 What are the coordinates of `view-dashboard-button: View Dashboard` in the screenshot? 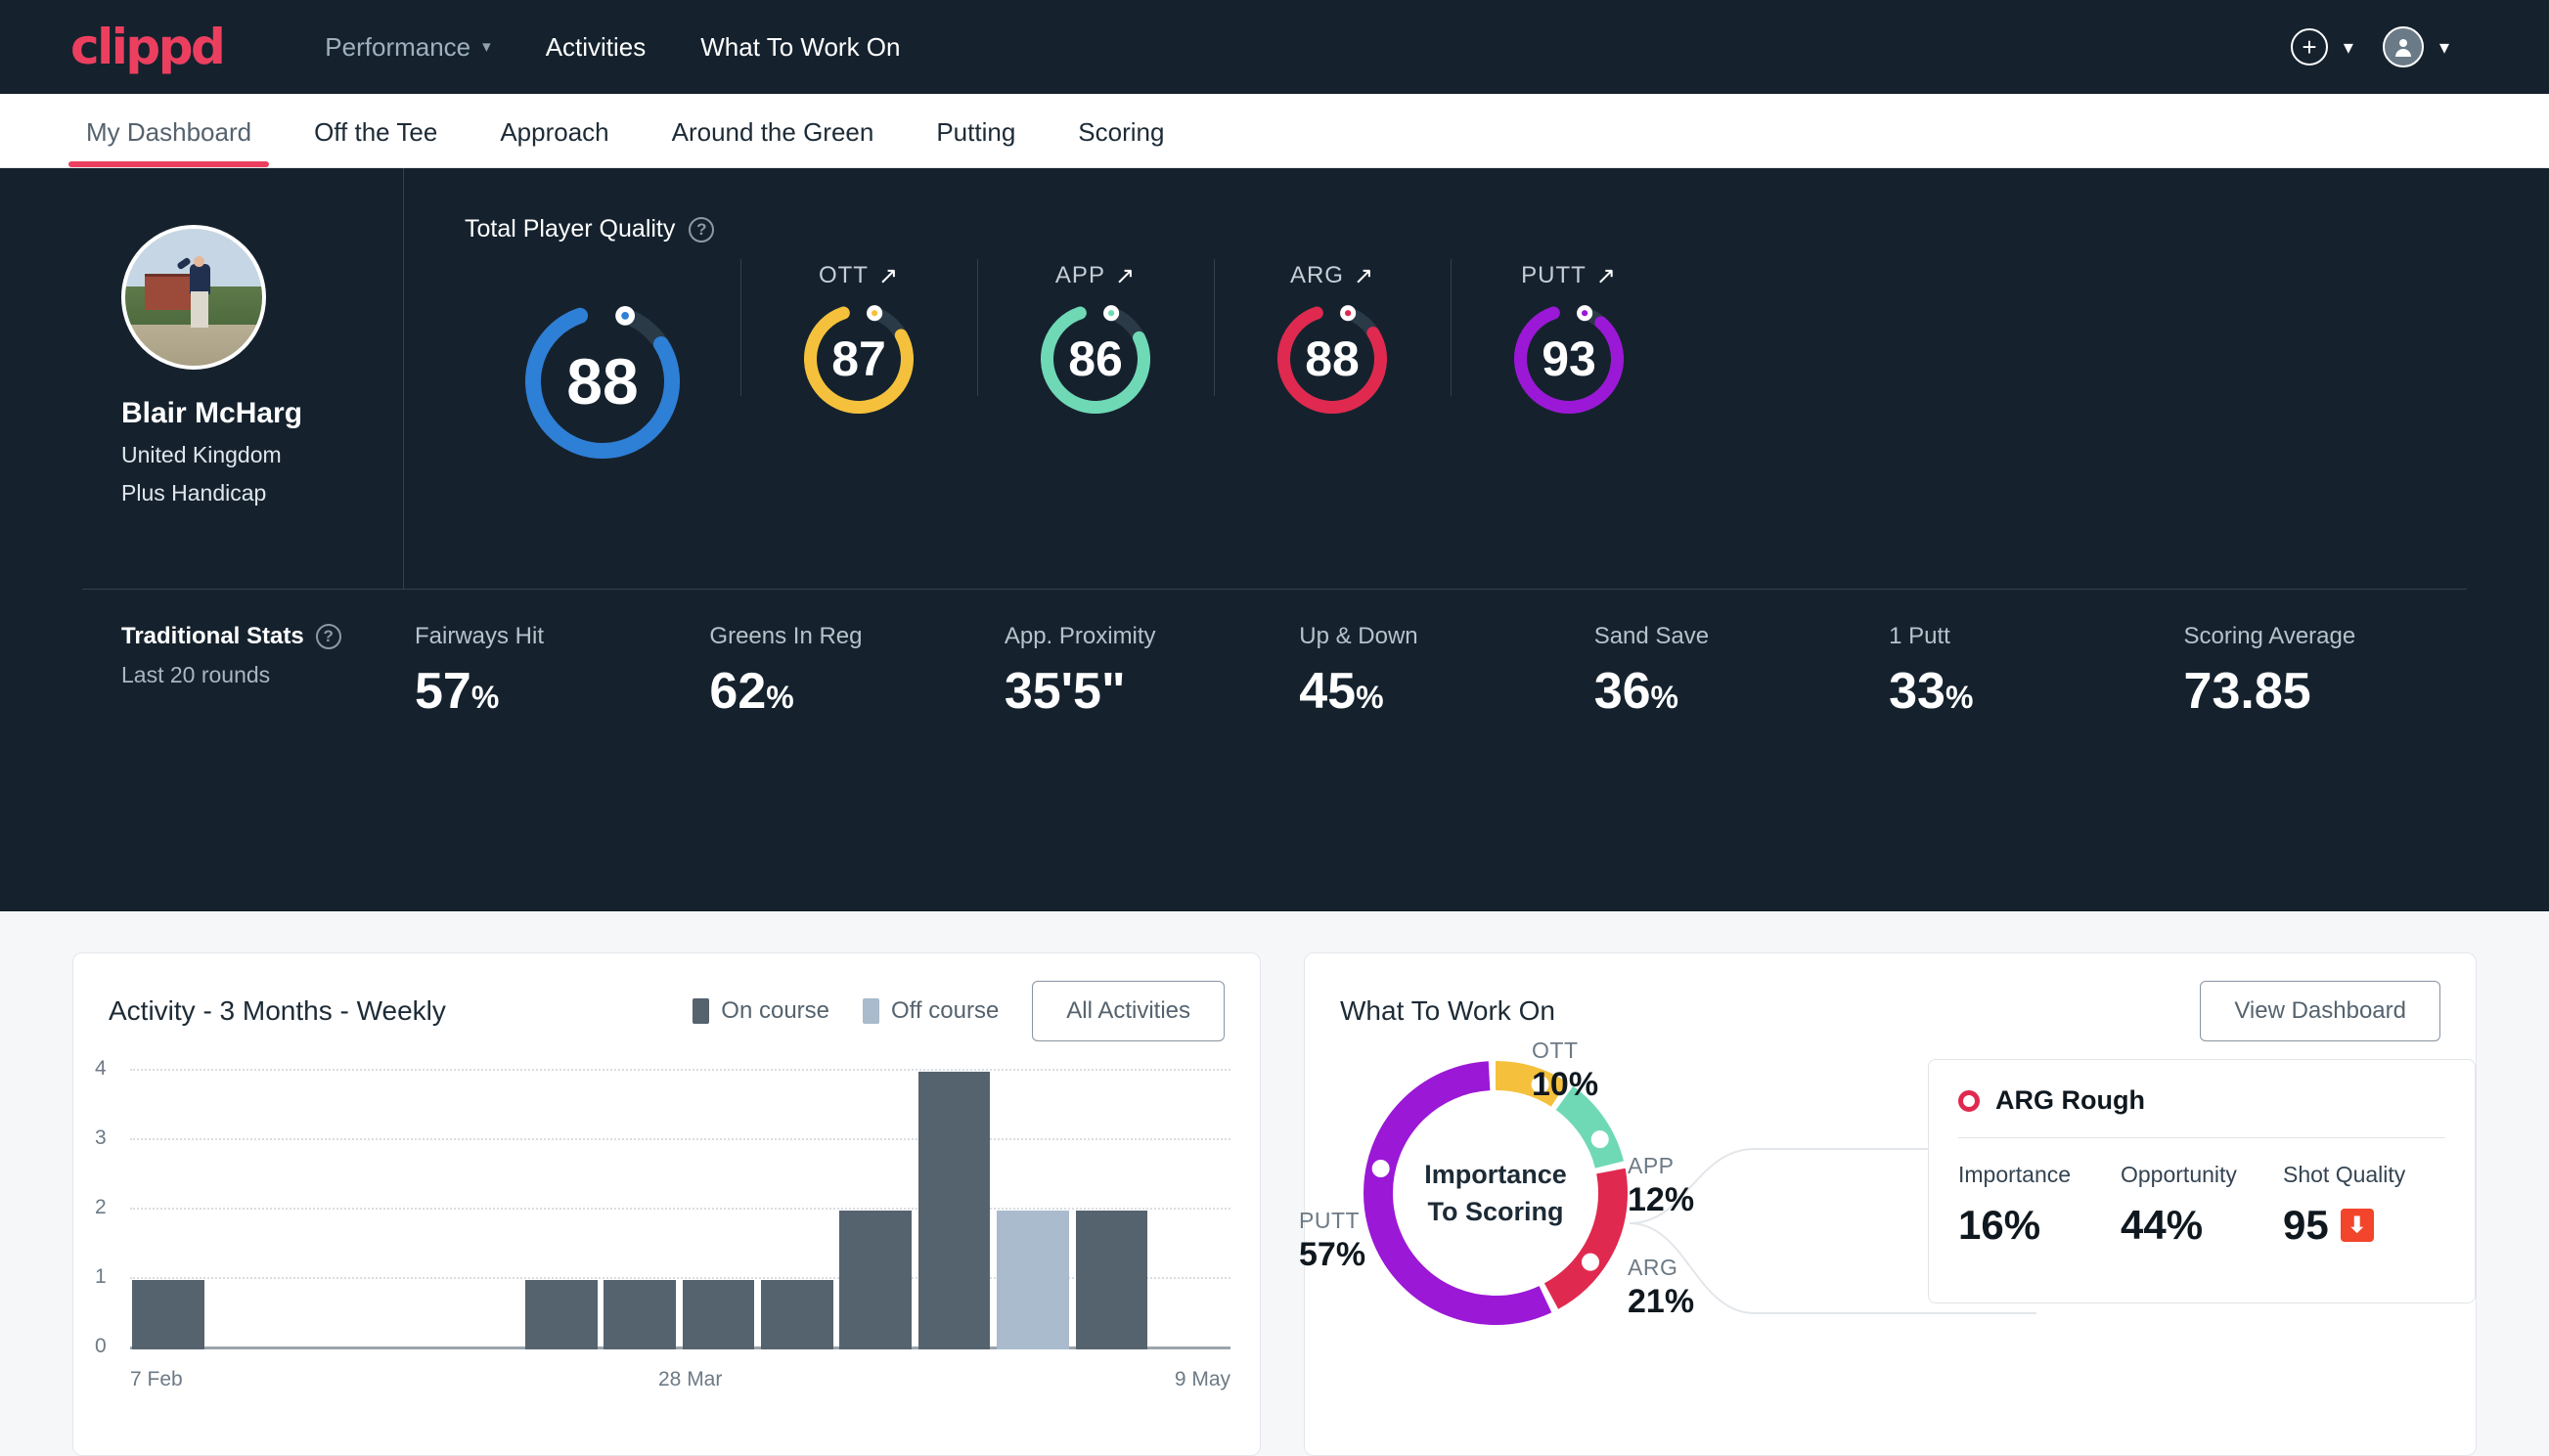 It's located at (2320, 1011).